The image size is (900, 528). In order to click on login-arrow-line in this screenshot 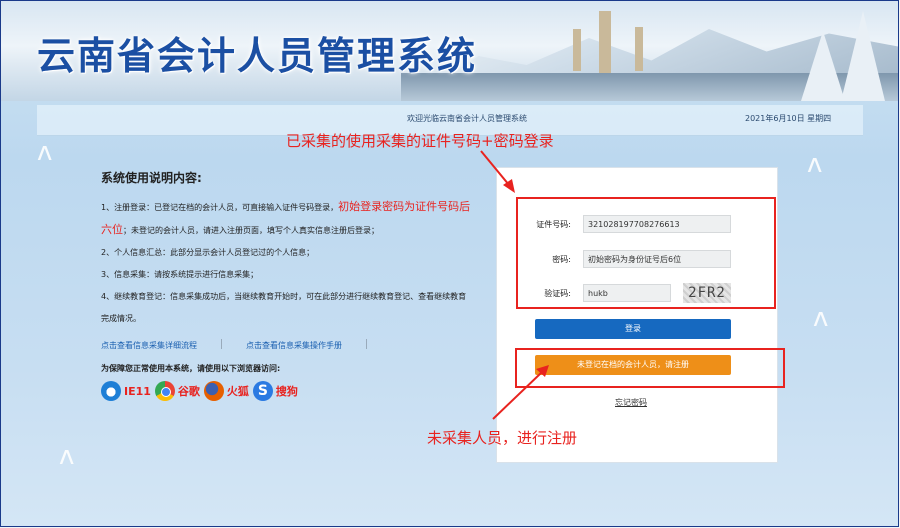, I will do `click(495, 168)`.